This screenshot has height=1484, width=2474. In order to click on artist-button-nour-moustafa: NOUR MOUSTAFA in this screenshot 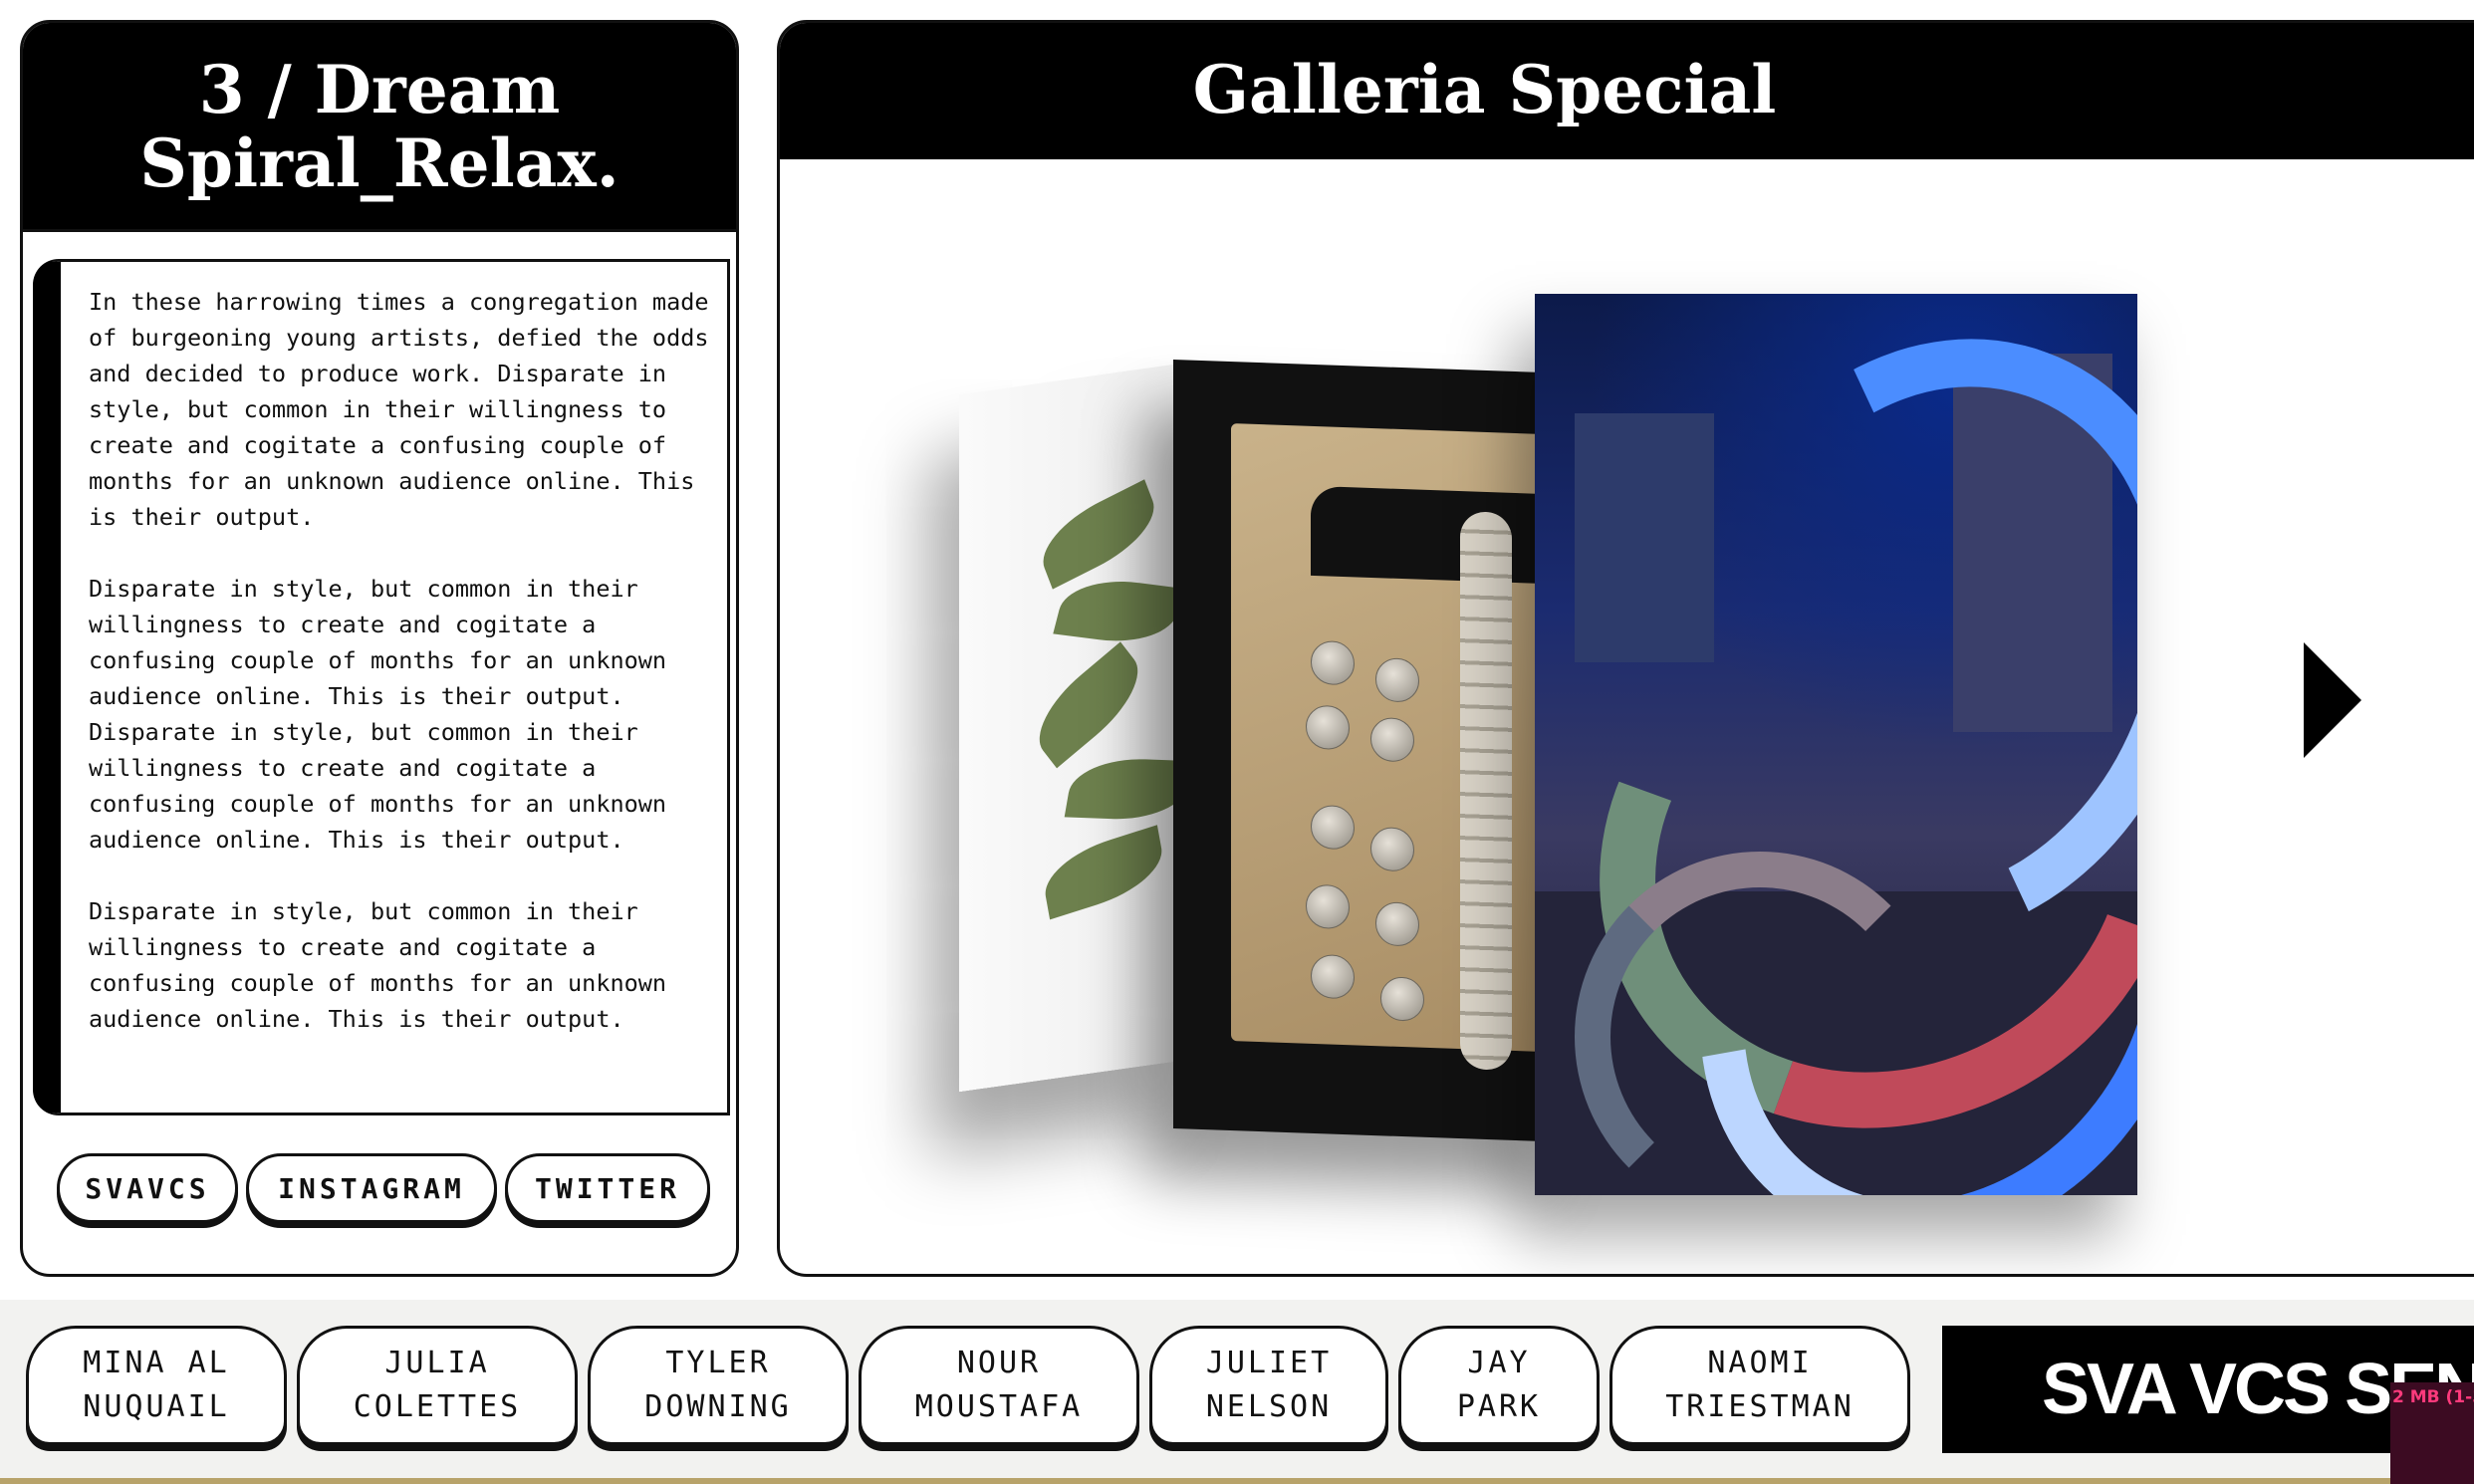, I will do `click(999, 1385)`.